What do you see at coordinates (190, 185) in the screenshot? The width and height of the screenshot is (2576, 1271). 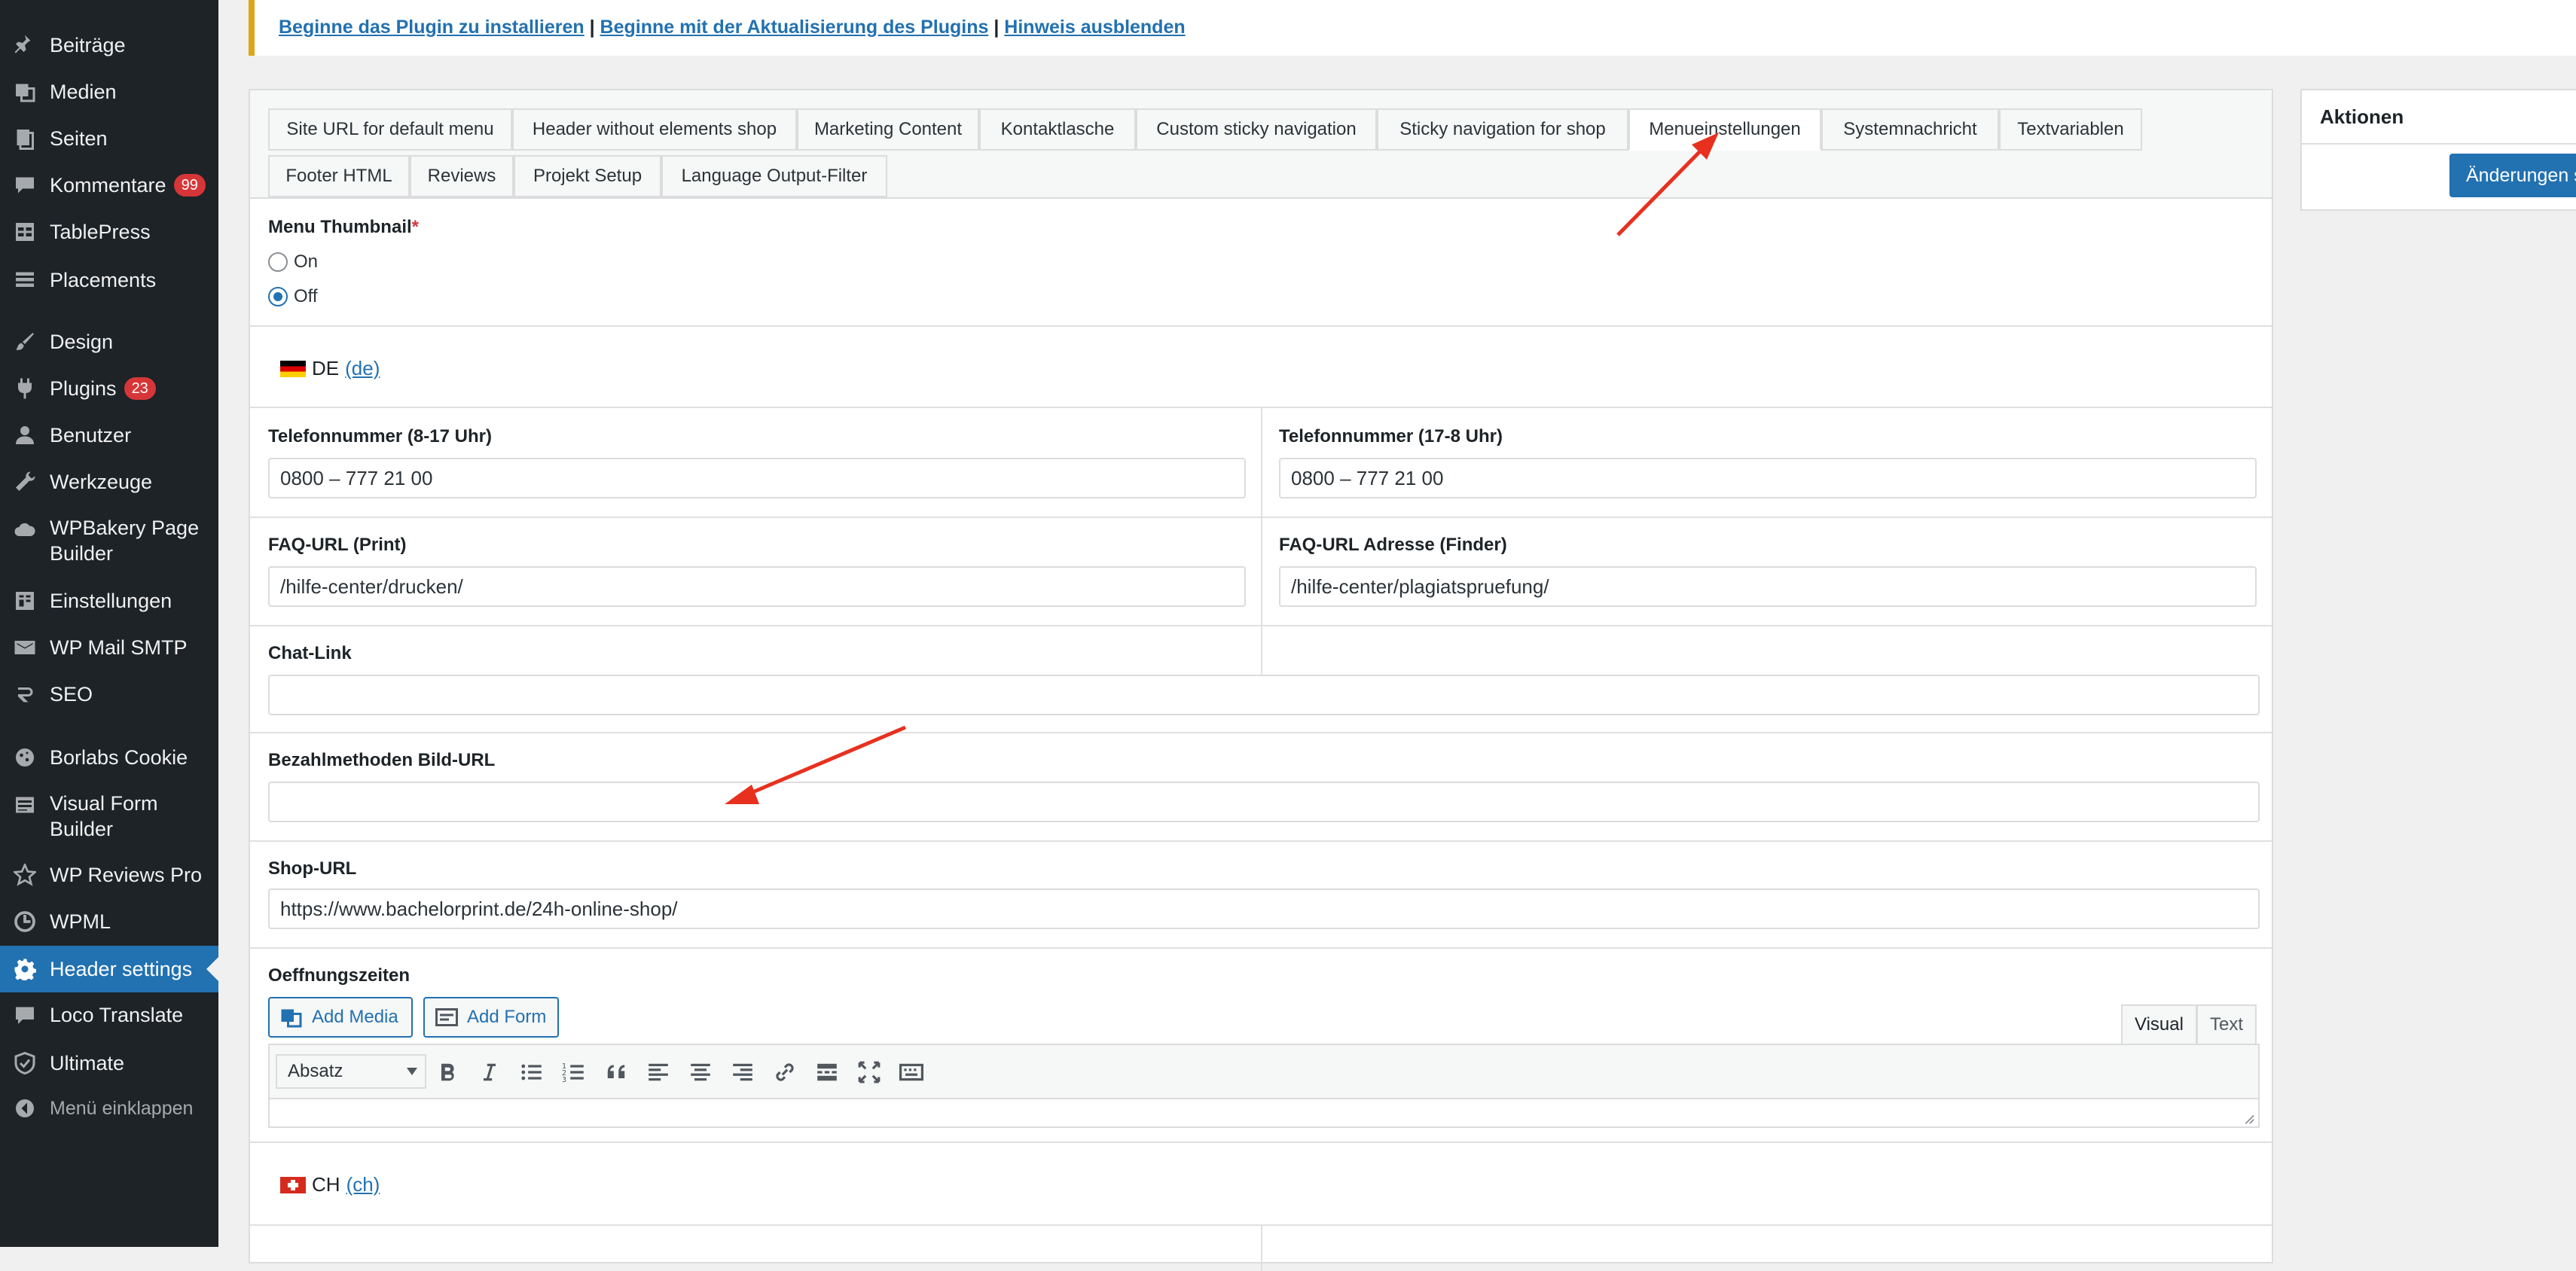 I see `comment-count-badge: 99` at bounding box center [190, 185].